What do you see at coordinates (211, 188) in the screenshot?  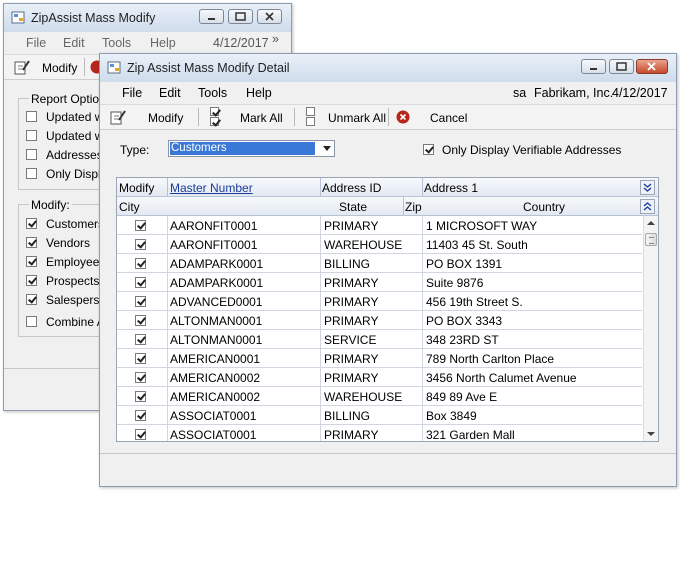 I see `col-master-number: Master Number` at bounding box center [211, 188].